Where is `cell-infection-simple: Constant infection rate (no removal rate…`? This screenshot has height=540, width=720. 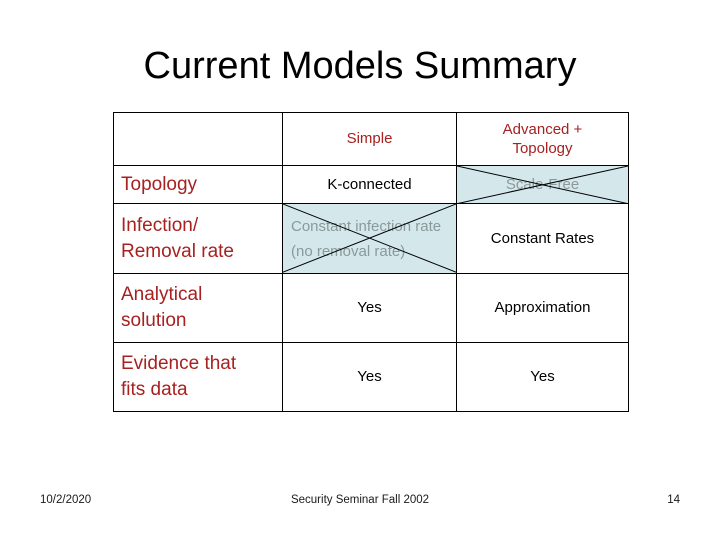
cell-infection-simple: Constant infection rate (no removal rate… is located at coordinates (369, 238).